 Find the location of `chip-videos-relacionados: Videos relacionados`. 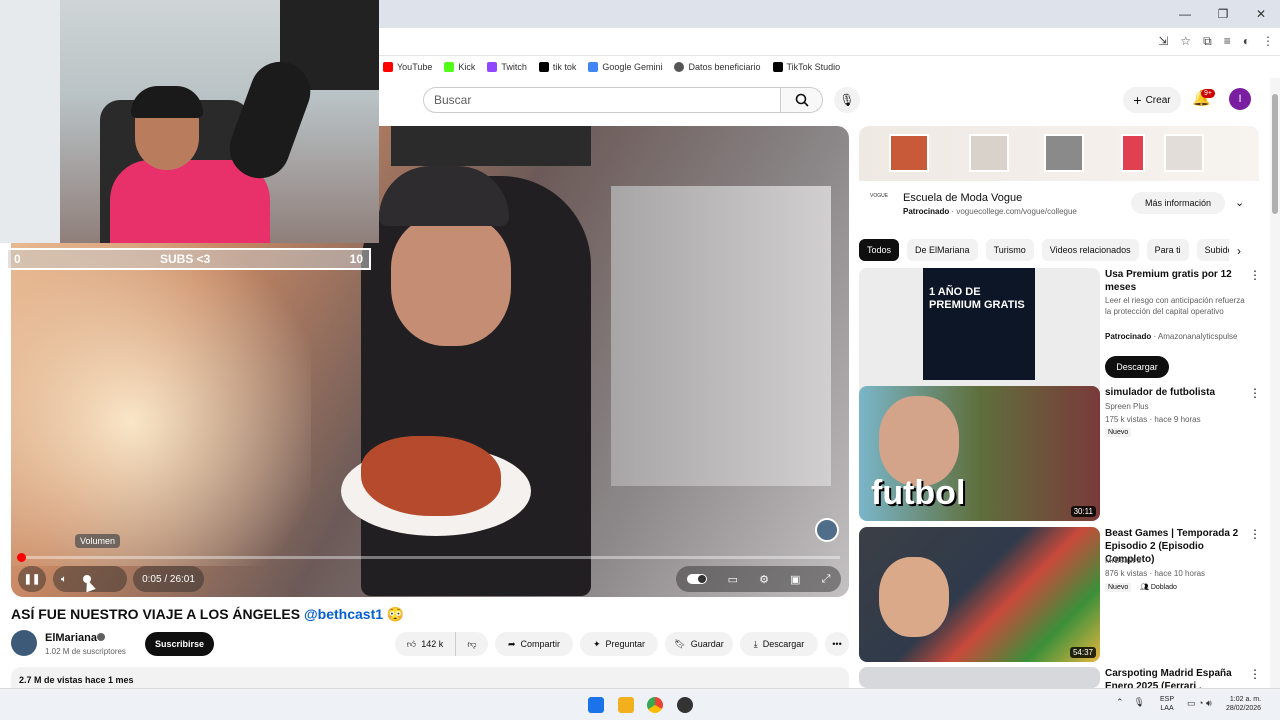

chip-videos-relacionados: Videos relacionados is located at coordinates (1090, 250).